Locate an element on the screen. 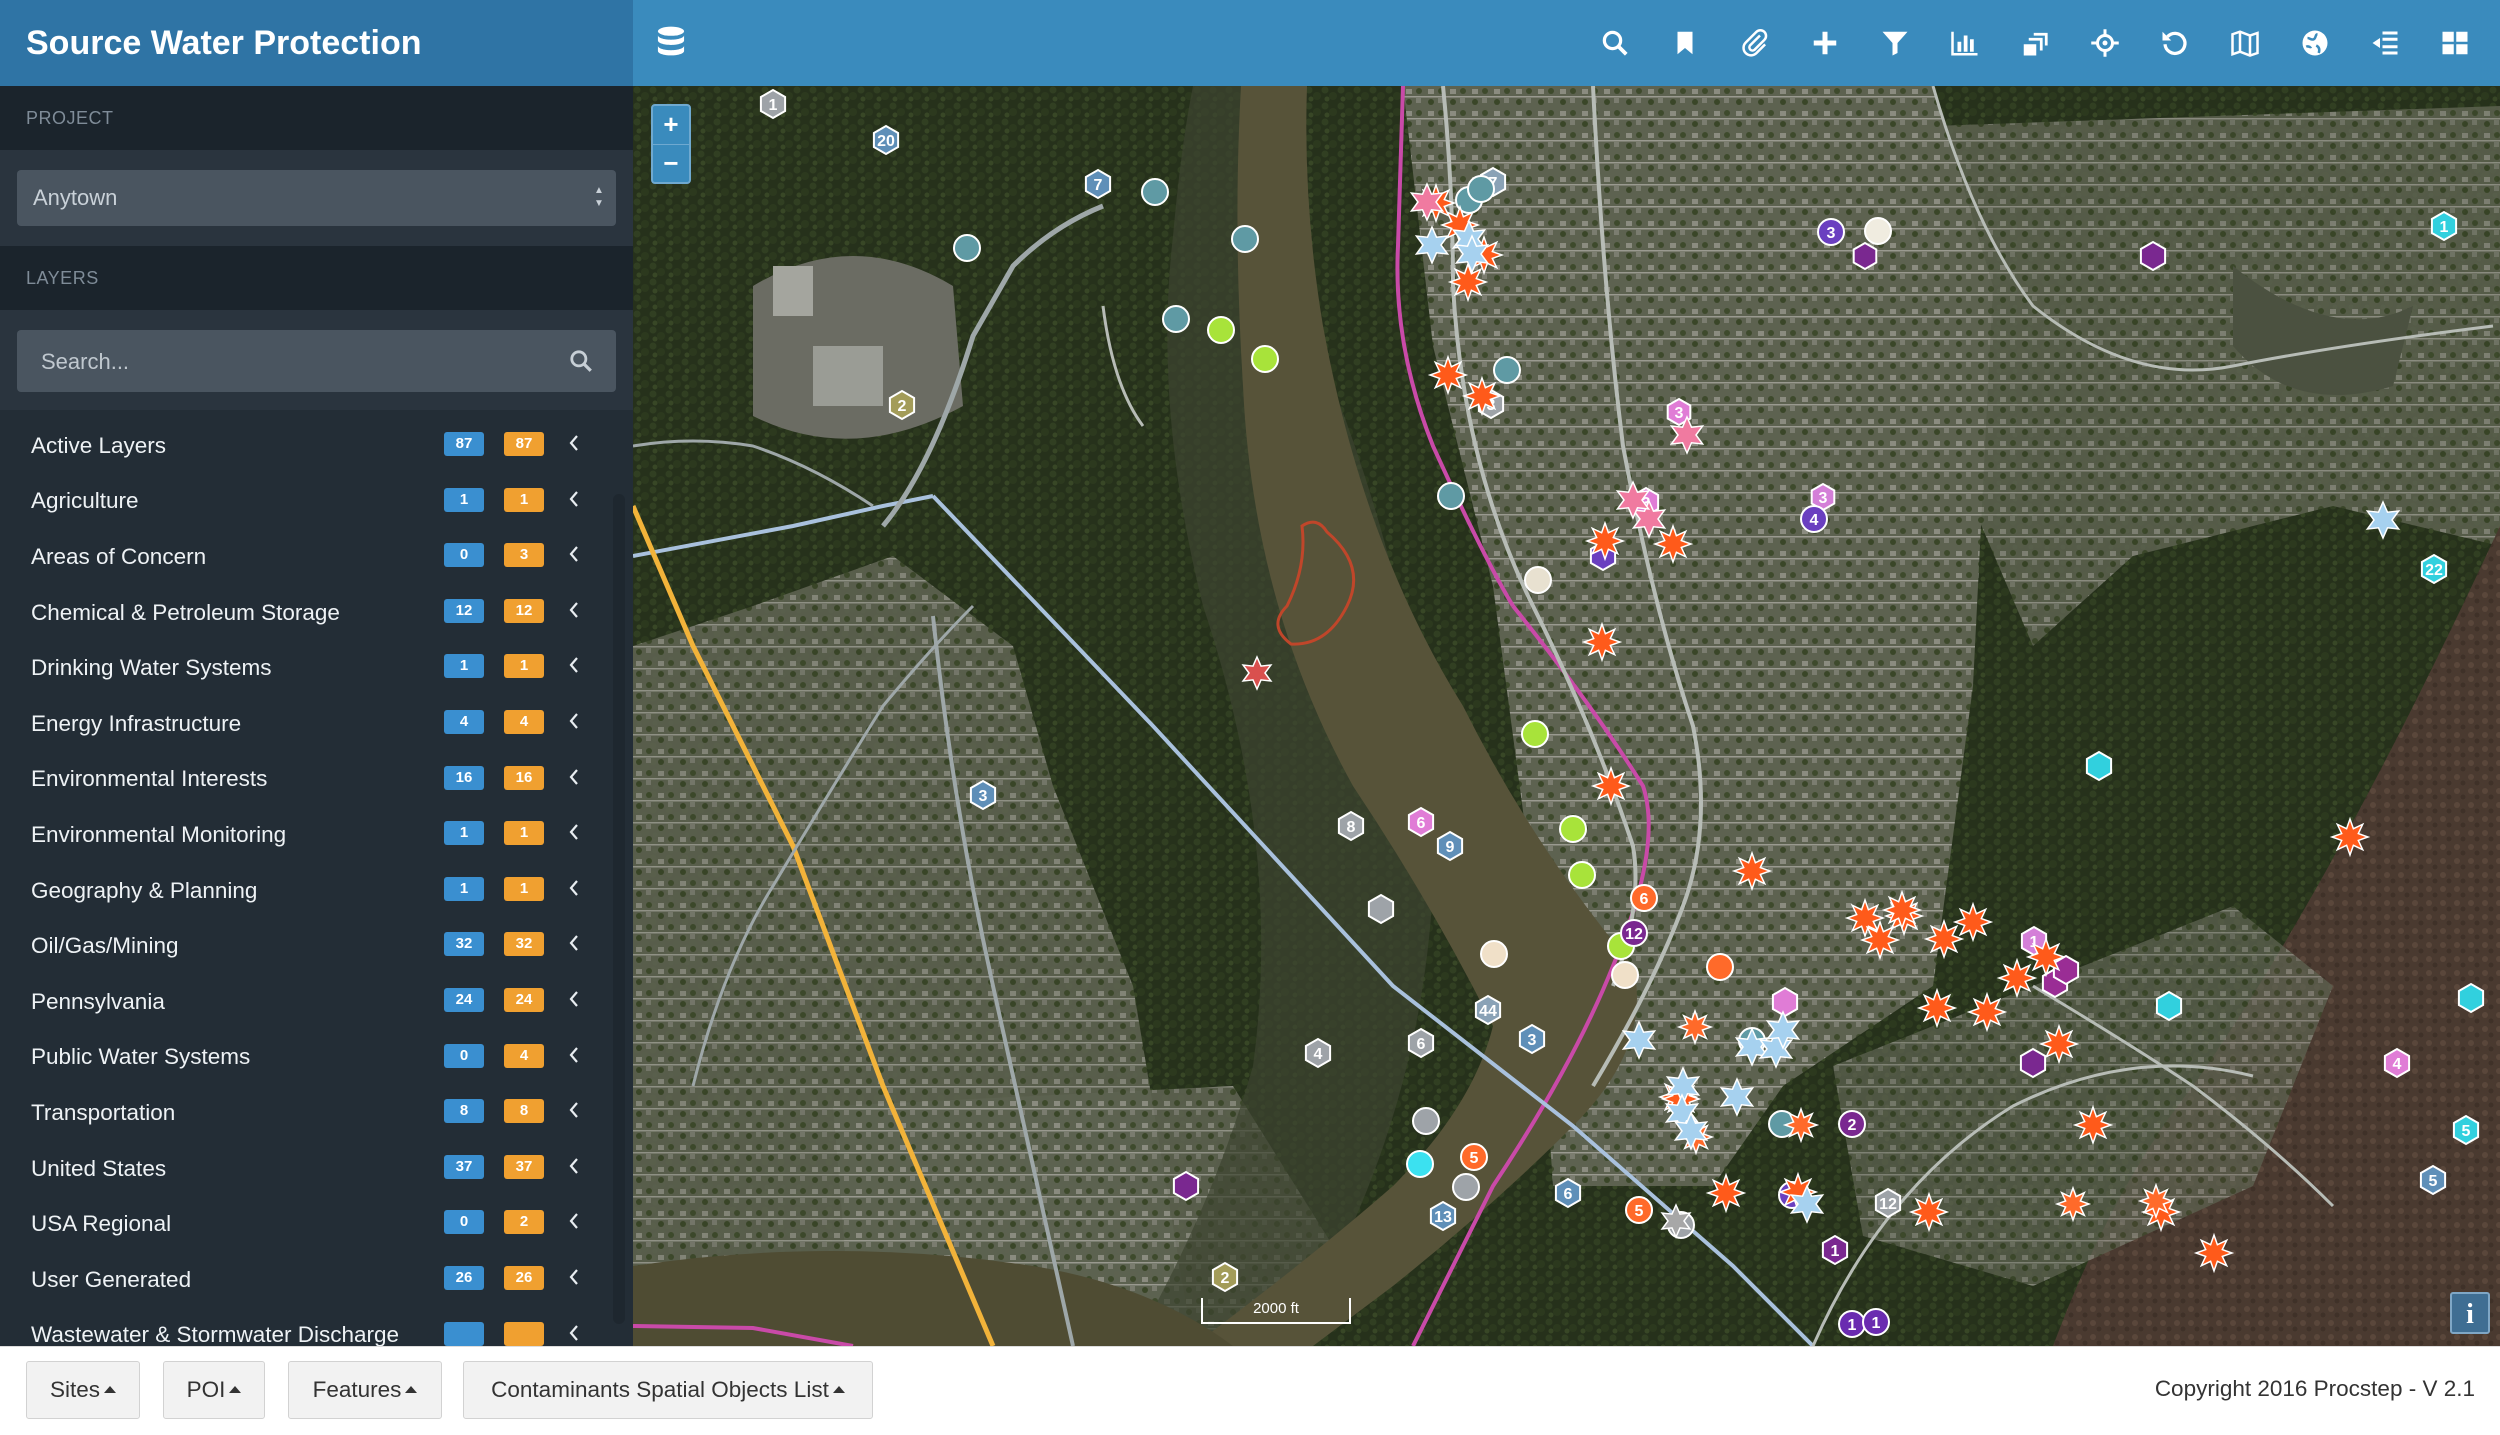  circle-marker: 6 is located at coordinates (1644, 898).